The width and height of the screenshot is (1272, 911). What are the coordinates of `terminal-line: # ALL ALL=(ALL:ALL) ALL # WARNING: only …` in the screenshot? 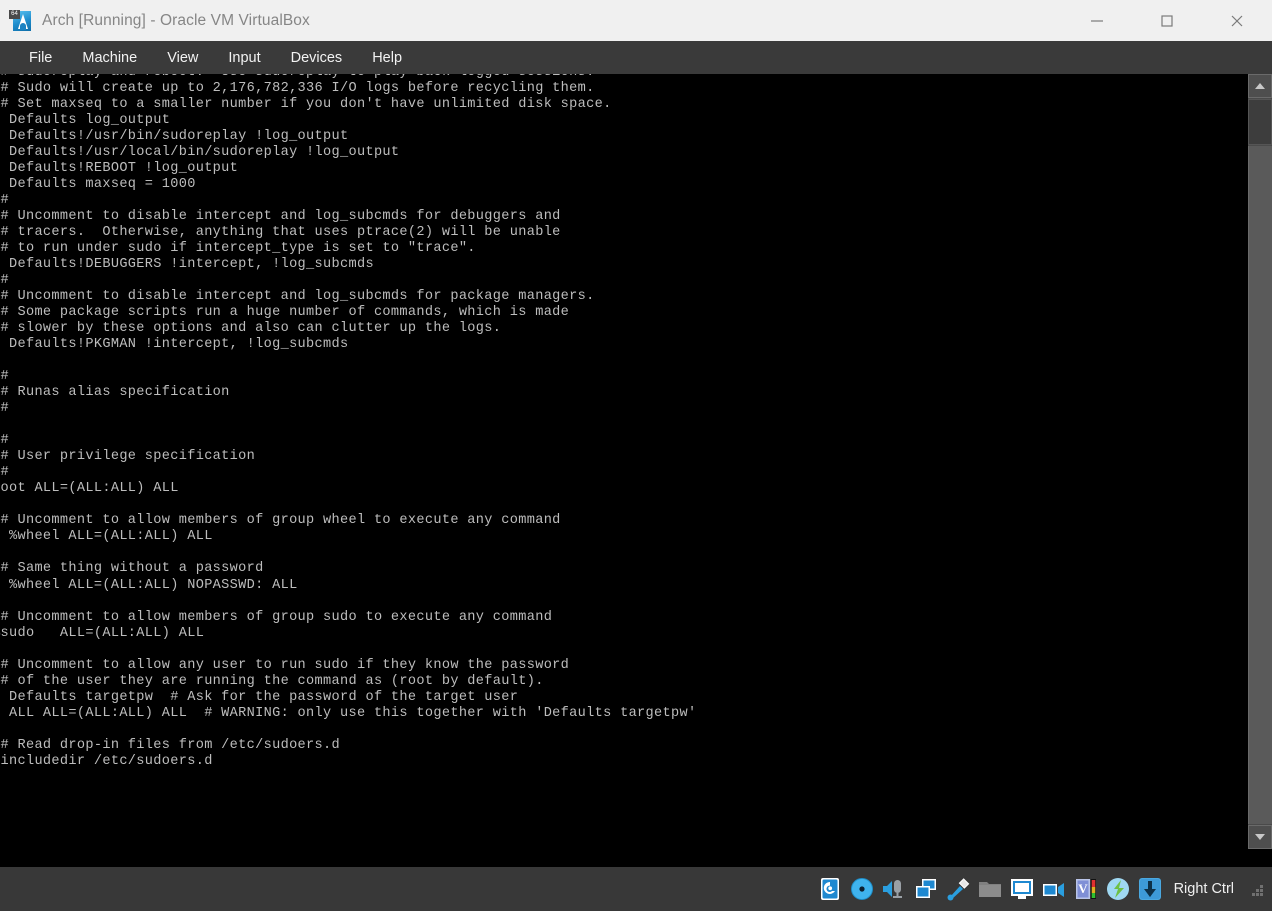 It's located at (348, 713).